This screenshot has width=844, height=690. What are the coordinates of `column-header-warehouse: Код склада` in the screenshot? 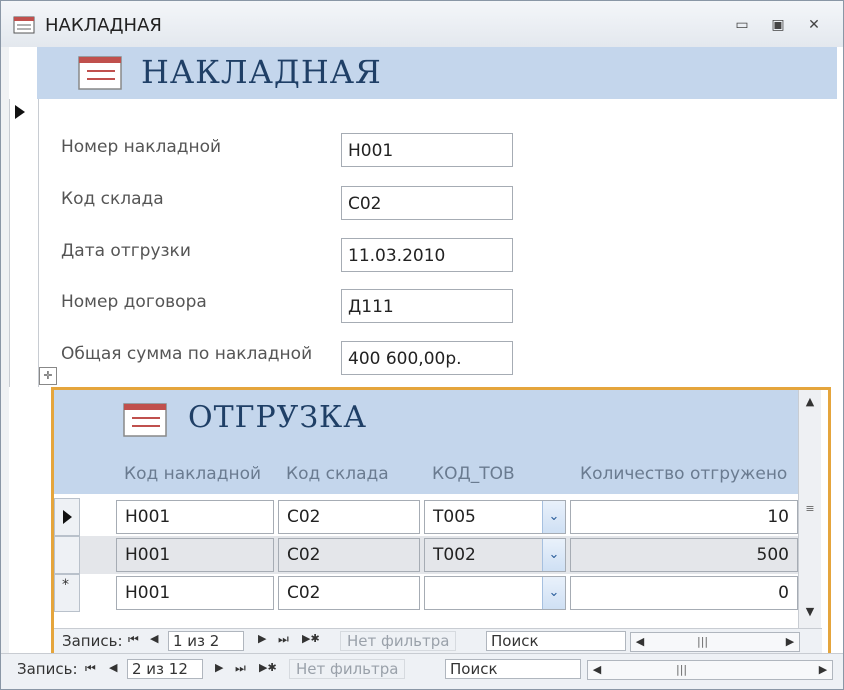 It's located at (337, 474).